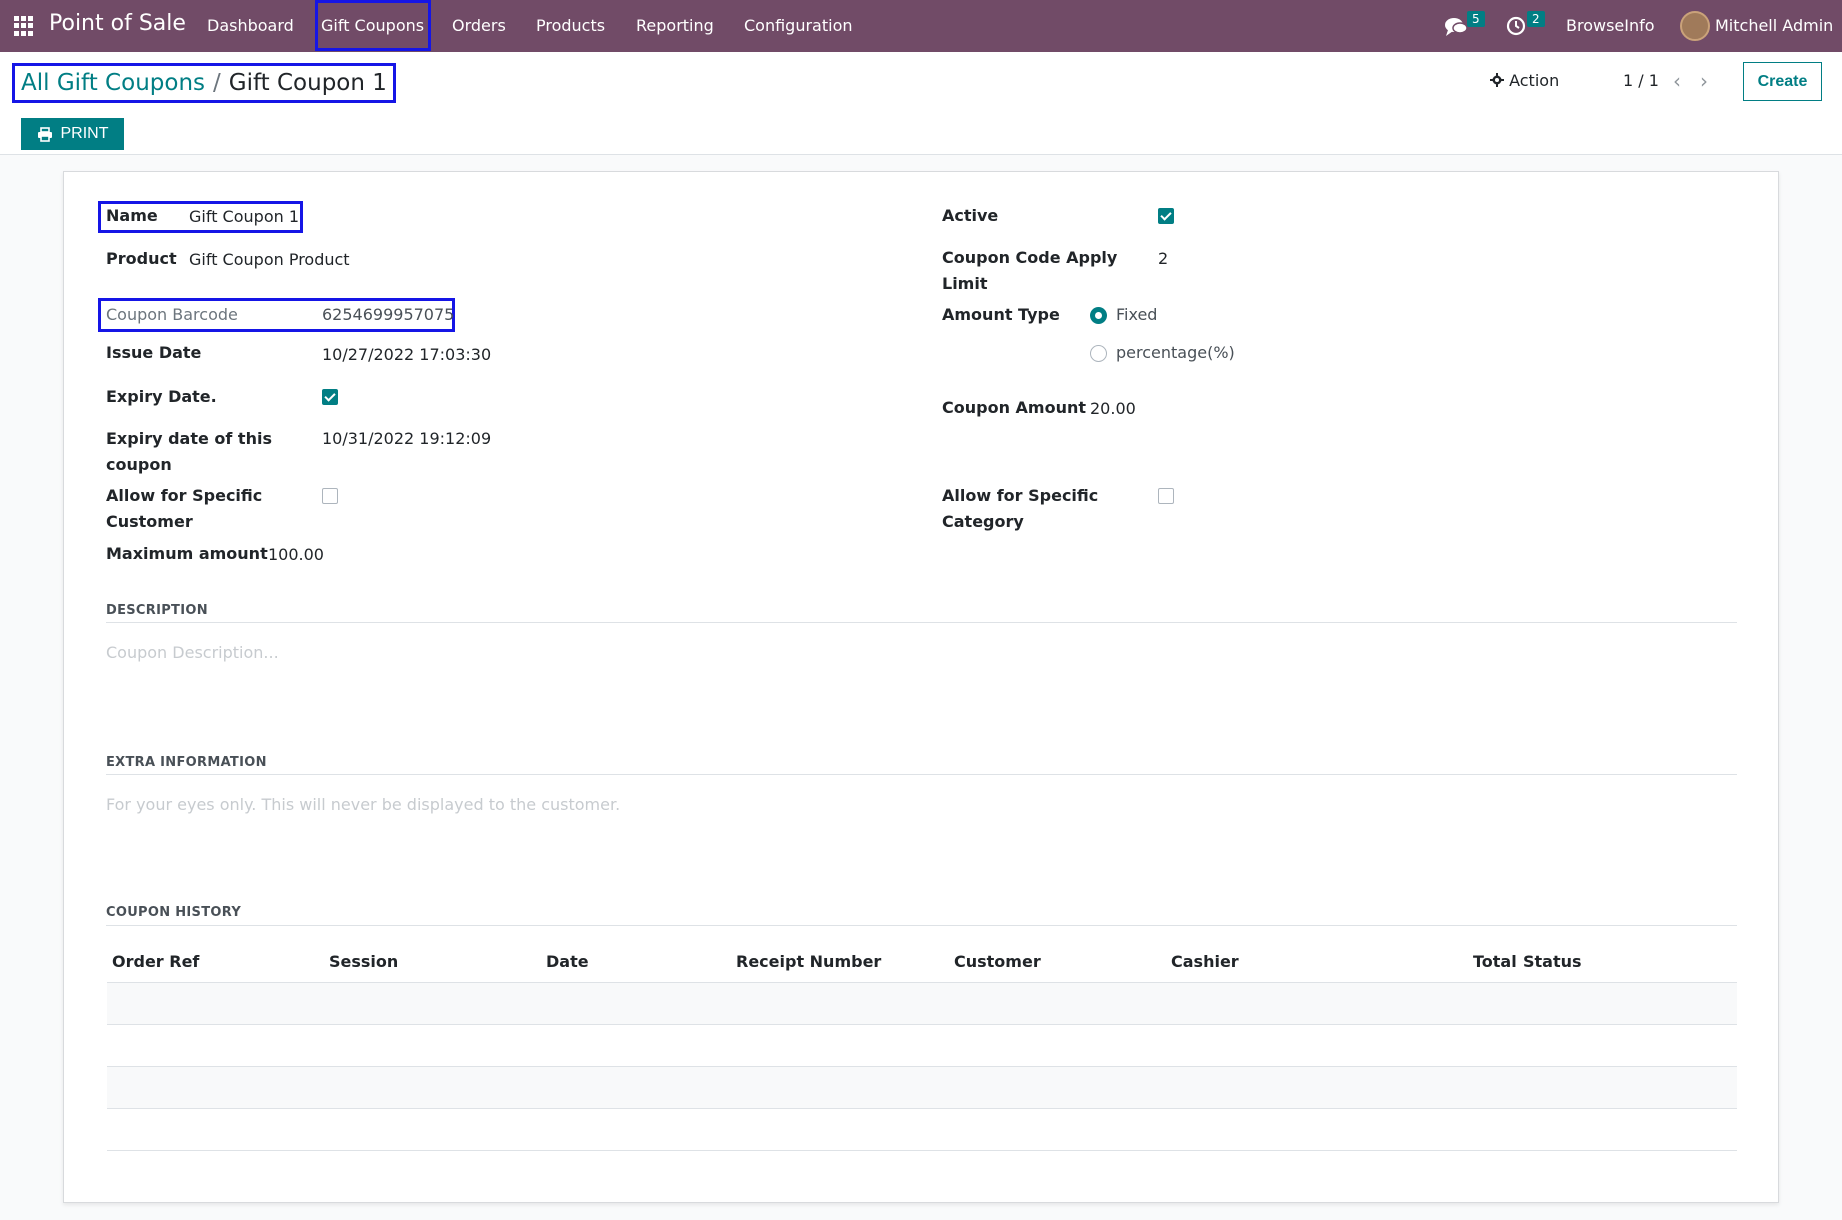 This screenshot has height=1220, width=1842. I want to click on max-amount-label: Maximum amount, so click(187, 553).